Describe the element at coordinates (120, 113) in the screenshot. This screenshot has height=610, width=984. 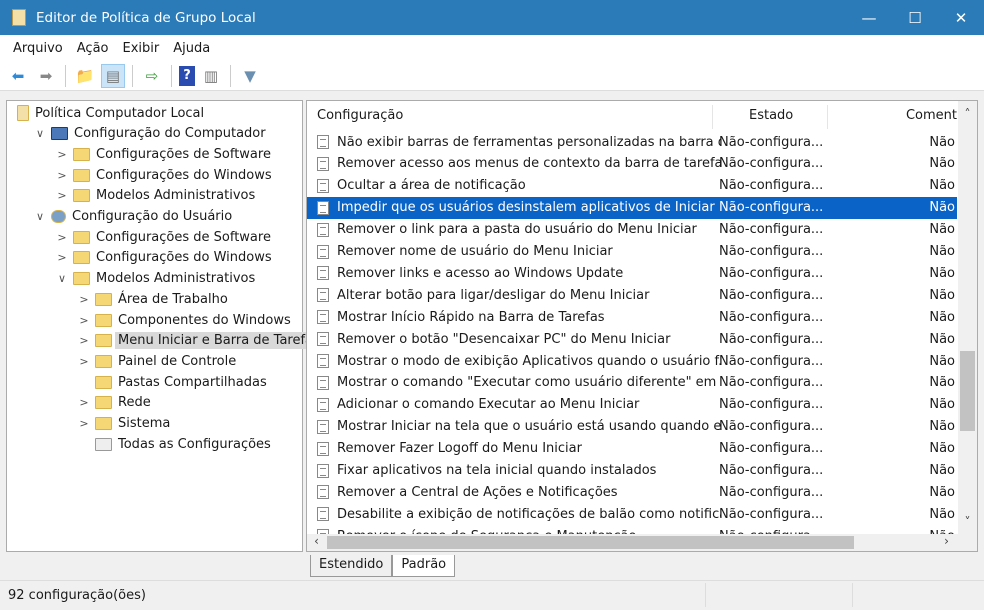
I see `tree-item-label: Política Computador Local` at that location.